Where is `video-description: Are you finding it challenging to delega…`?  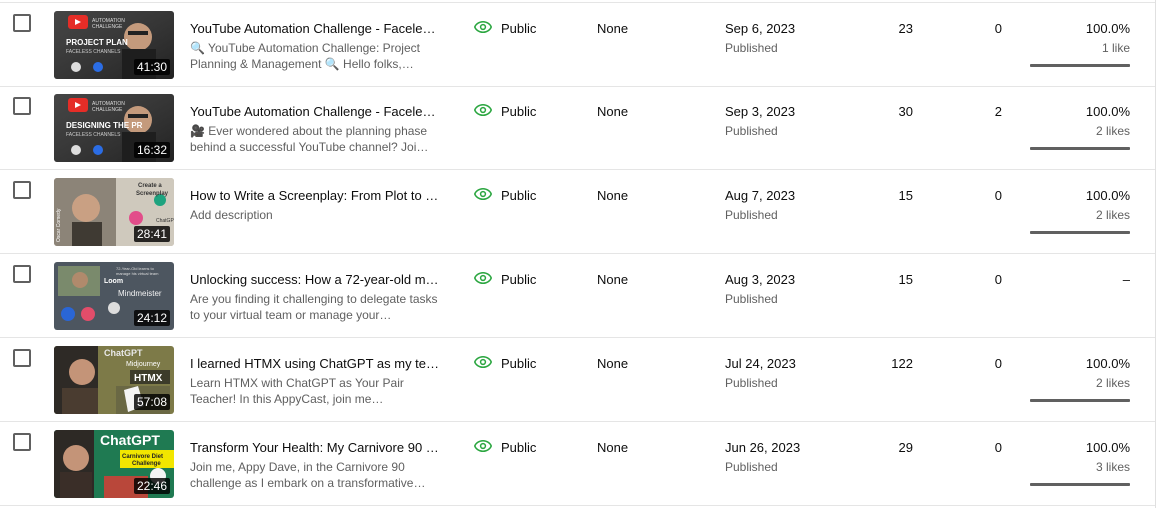
video-description: Are you finding it challenging to delega… is located at coordinates (314, 307).